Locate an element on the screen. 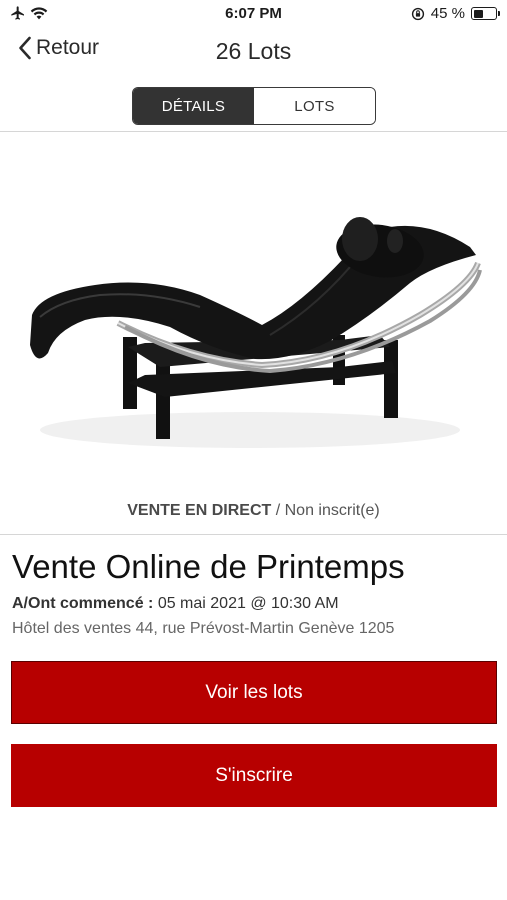 The width and height of the screenshot is (507, 900). page-title: 26 Lots is located at coordinates (253, 51).